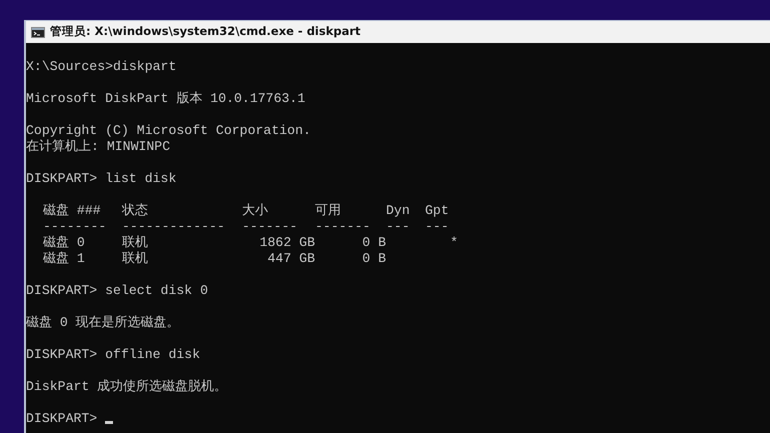 The height and width of the screenshot is (433, 770). What do you see at coordinates (64, 243) in the screenshot?
I see `table-cell: 磁盘 0` at bounding box center [64, 243].